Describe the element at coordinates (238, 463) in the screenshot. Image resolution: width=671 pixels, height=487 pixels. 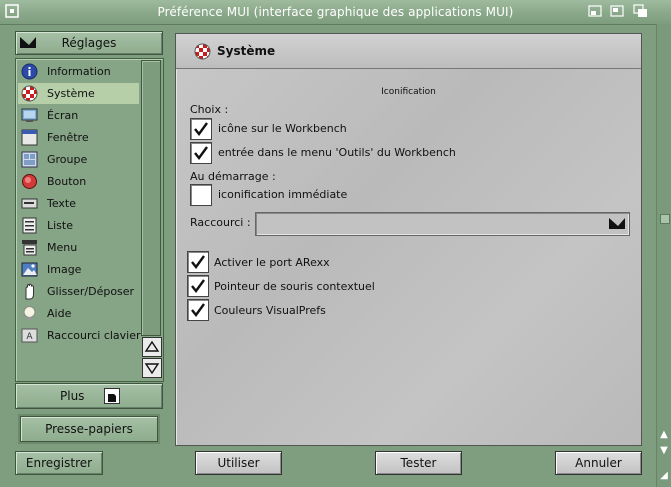
I see `use-button: Utiliser` at that location.